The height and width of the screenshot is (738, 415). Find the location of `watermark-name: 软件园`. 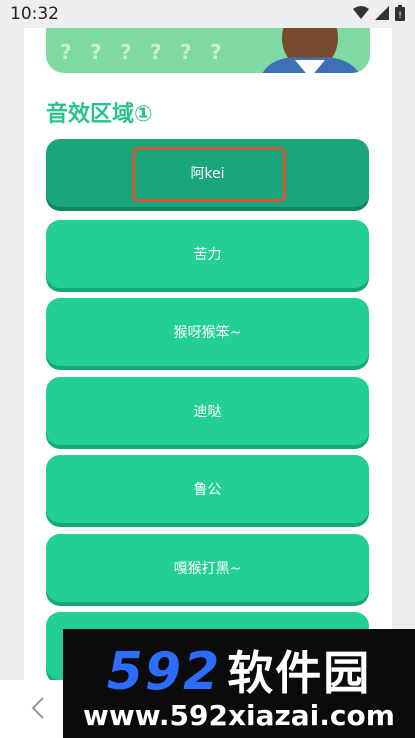

watermark-name: 软件园 is located at coordinates (299, 673).